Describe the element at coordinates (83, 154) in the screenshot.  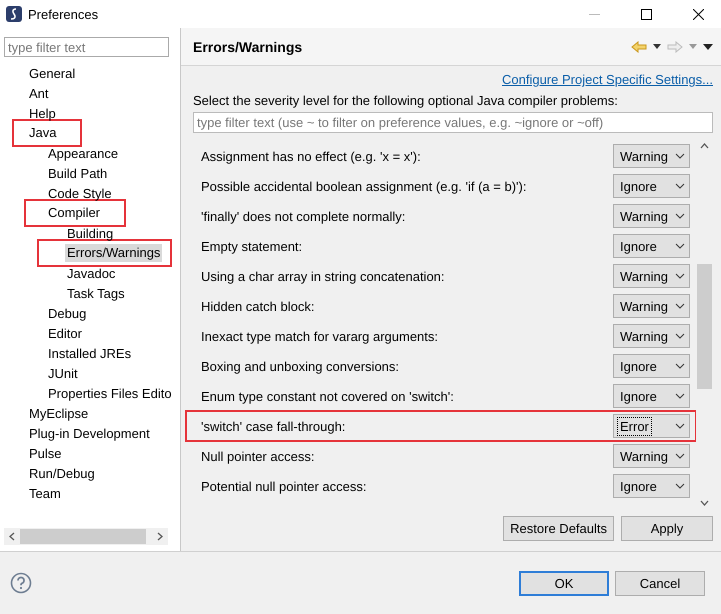
I see `tree-item: Appearance` at that location.